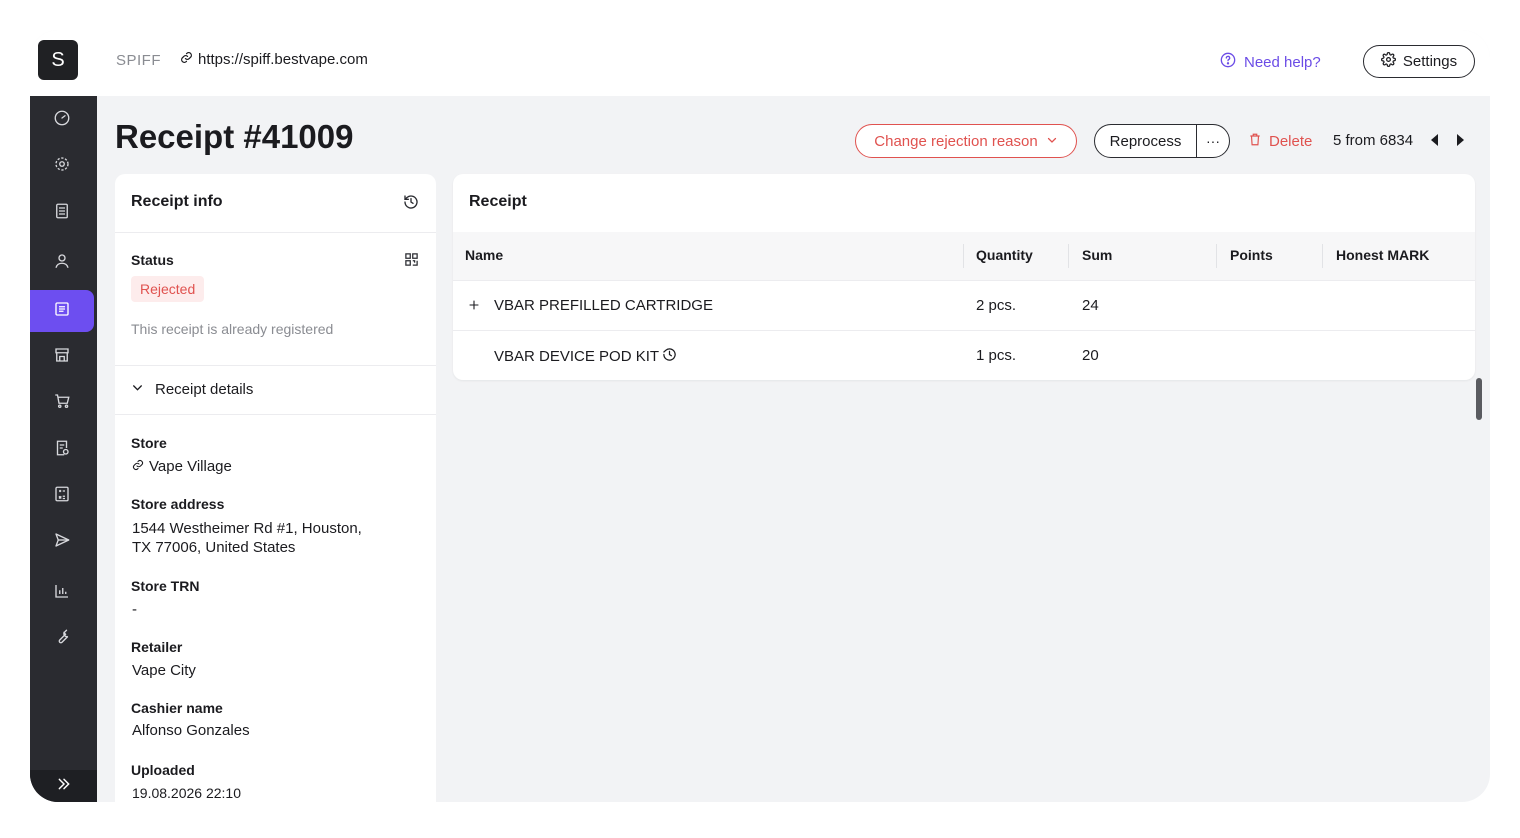  I want to click on cart-icon, so click(62, 403).